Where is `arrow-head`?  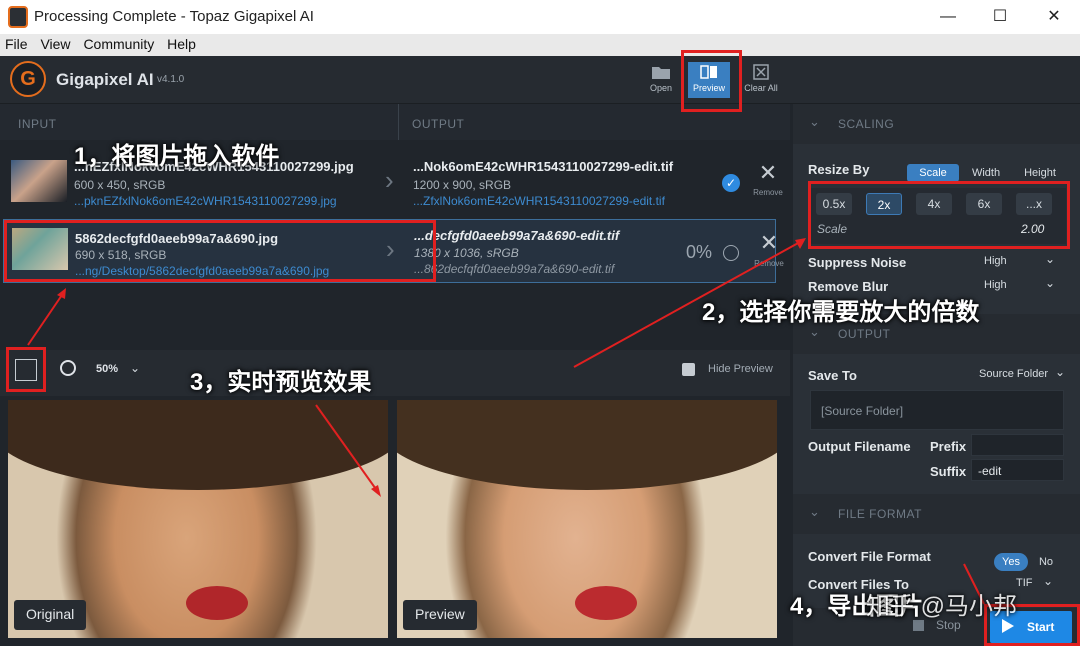
arrow-head is located at coordinates (376, 491).